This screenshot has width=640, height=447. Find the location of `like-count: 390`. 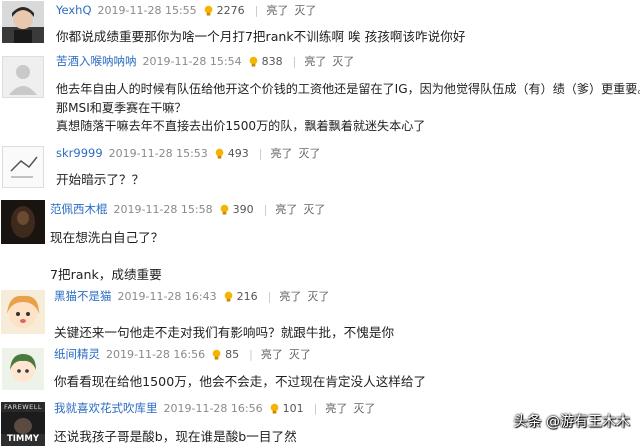

like-count: 390 is located at coordinates (236, 209).